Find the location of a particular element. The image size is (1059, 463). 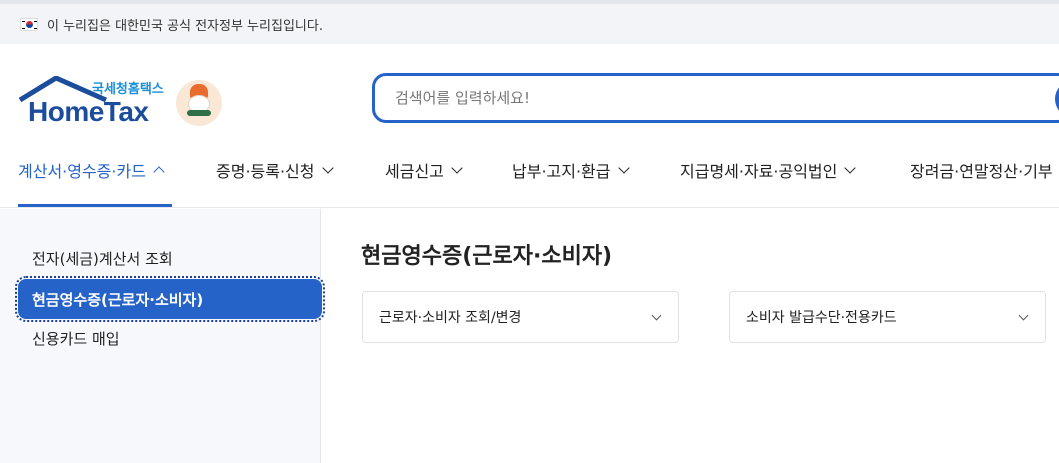

korea-flag-icon is located at coordinates (29, 24).